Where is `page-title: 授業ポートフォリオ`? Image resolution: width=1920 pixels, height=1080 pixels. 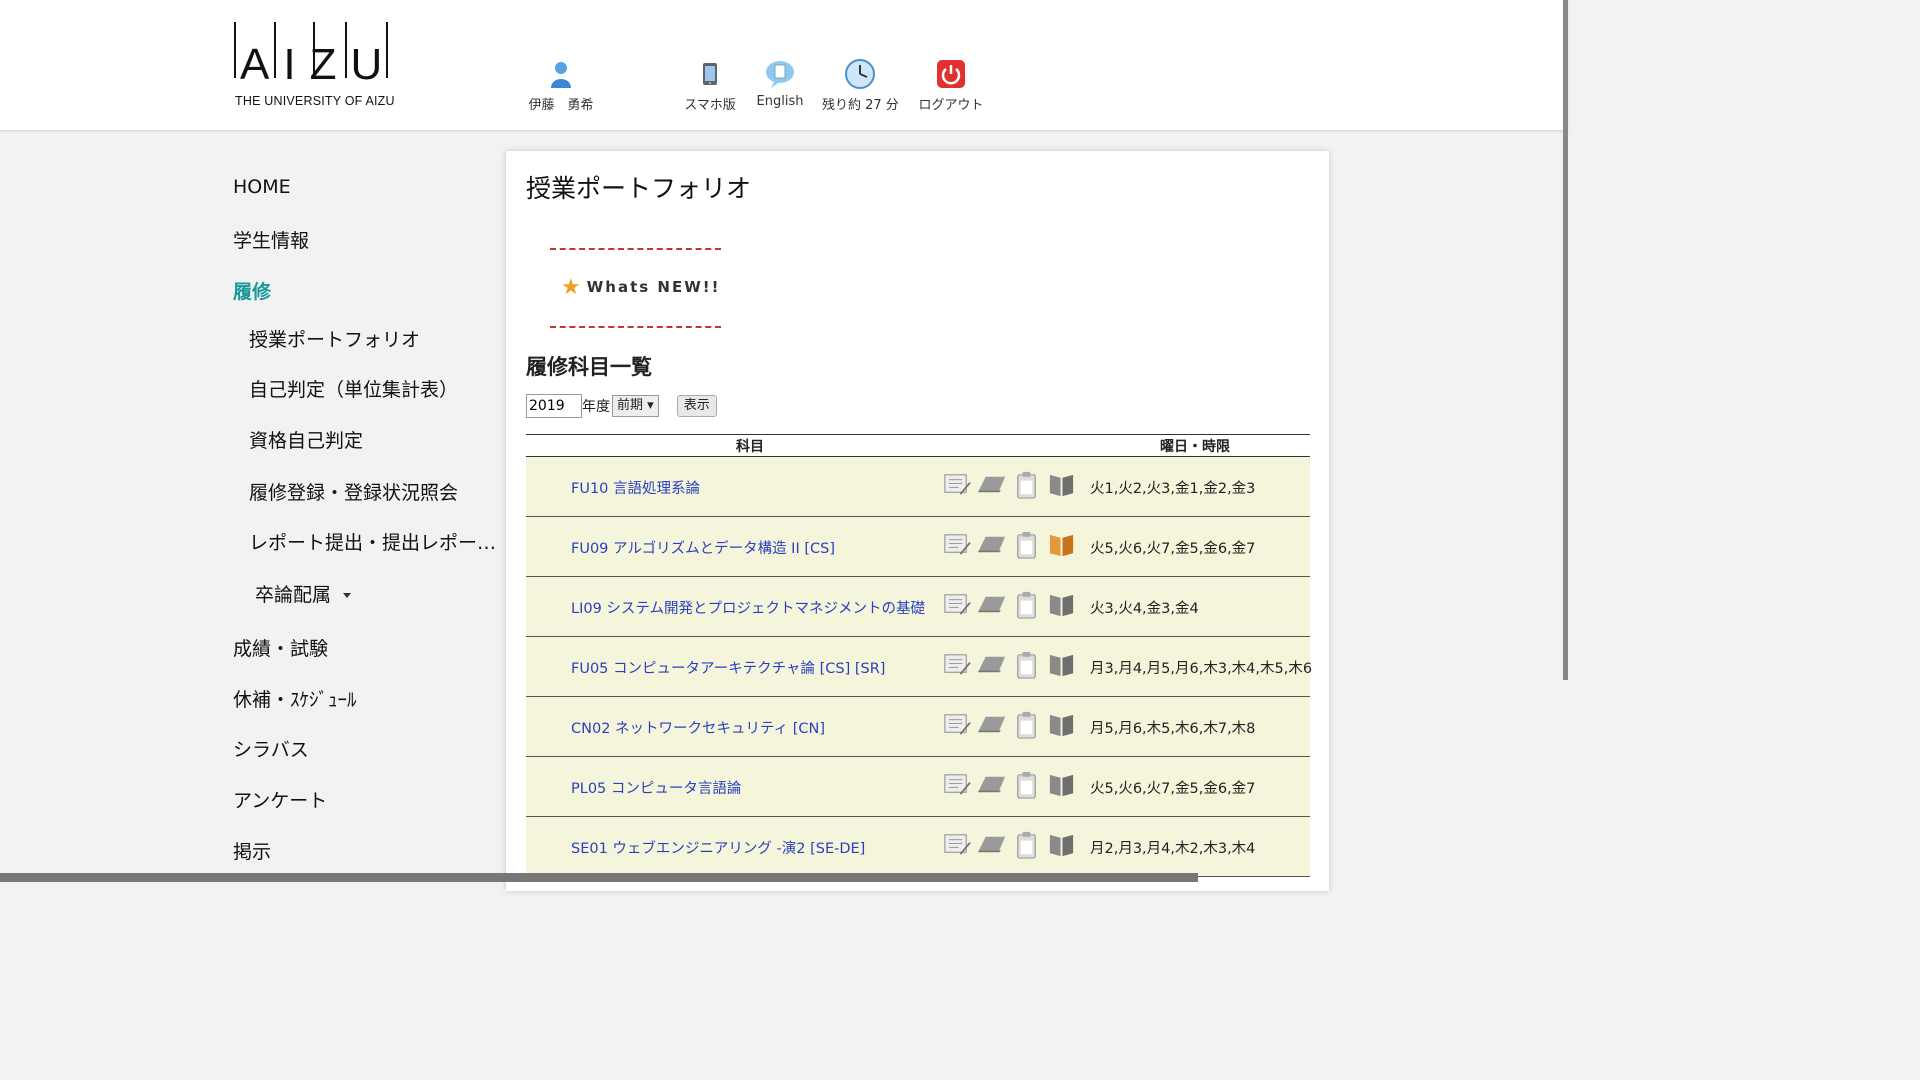 page-title: 授業ポートフォリオ is located at coordinates (639, 188).